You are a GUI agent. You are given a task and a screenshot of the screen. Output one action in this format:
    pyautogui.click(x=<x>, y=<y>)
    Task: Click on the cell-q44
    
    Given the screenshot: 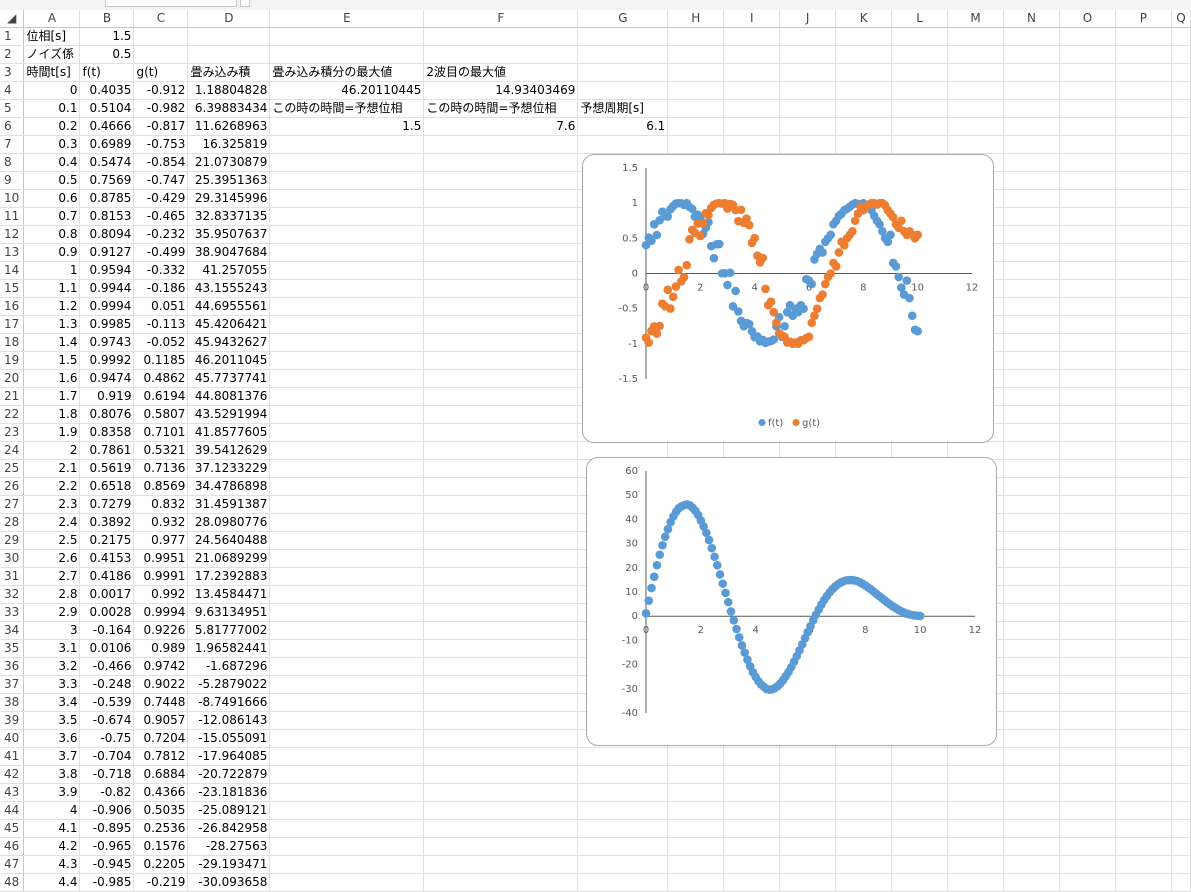 What is the action you would take?
    pyautogui.click(x=1181, y=810)
    